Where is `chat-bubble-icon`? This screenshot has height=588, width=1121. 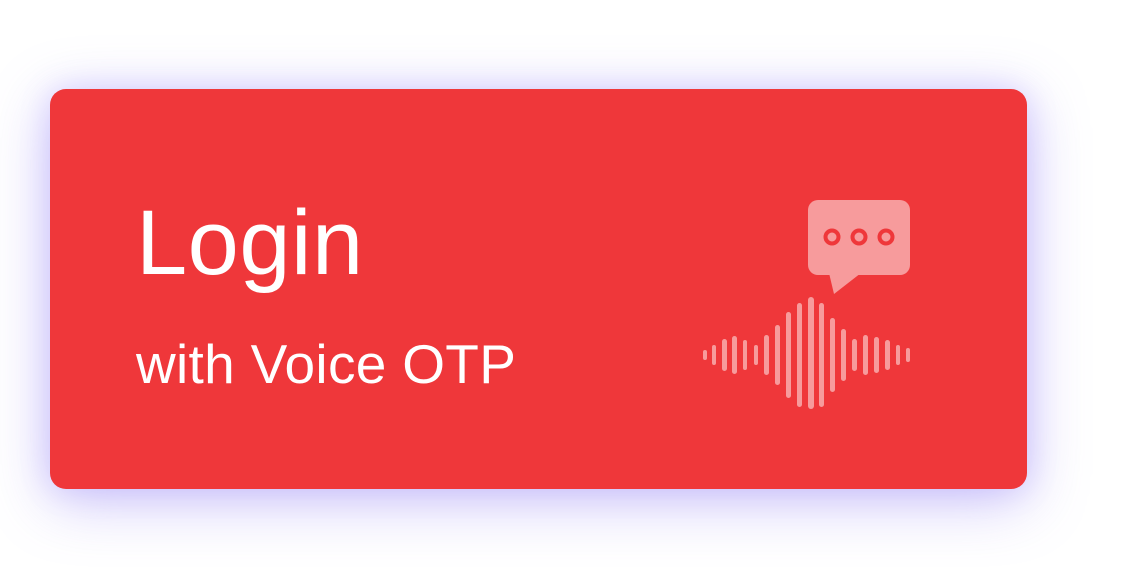
chat-bubble-icon is located at coordinates (859, 247).